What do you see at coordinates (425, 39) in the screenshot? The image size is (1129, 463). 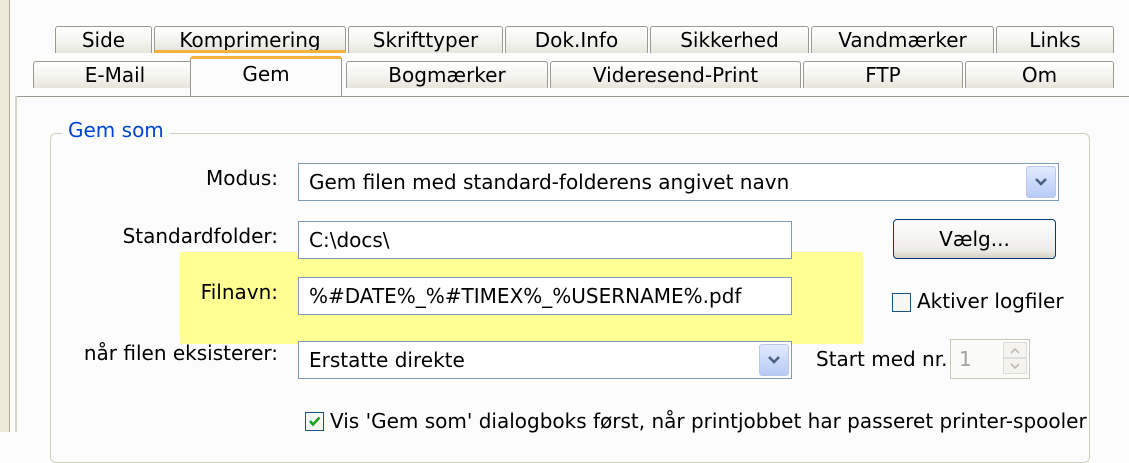 I see `tab-skrifttyper: Skrifttyper` at bounding box center [425, 39].